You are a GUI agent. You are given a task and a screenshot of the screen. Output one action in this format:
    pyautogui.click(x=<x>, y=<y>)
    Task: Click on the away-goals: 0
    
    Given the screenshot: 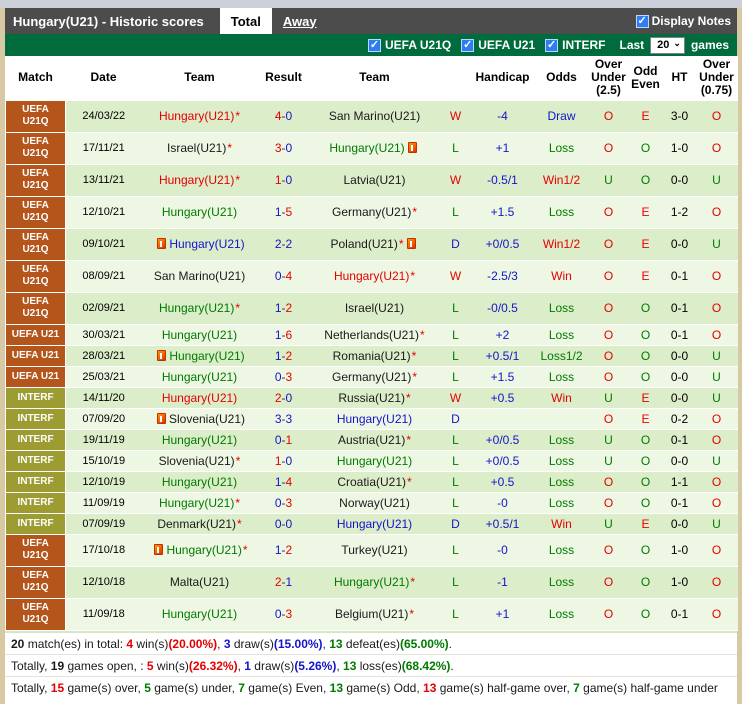 What is the action you would take?
    pyautogui.click(x=289, y=397)
    